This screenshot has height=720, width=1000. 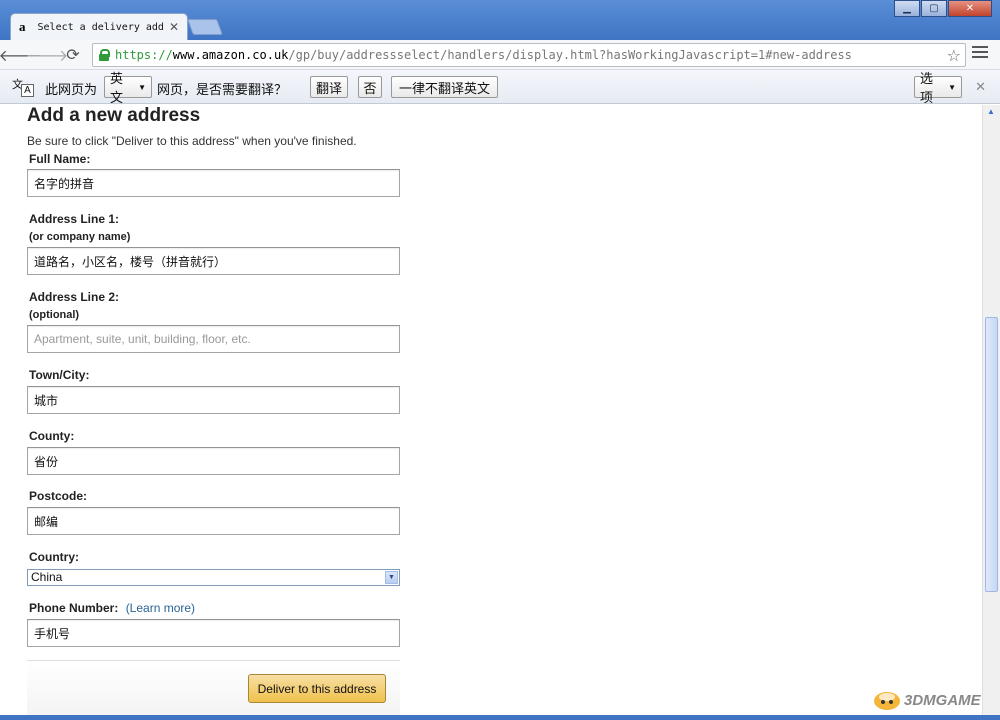 I want to click on amazon-favicon-icon: a, so click(x=22, y=26).